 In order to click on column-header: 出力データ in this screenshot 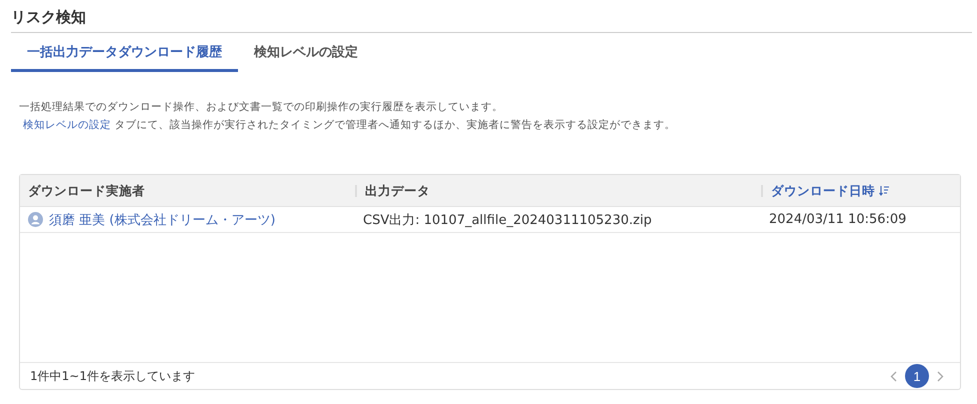, I will do `click(558, 190)`.